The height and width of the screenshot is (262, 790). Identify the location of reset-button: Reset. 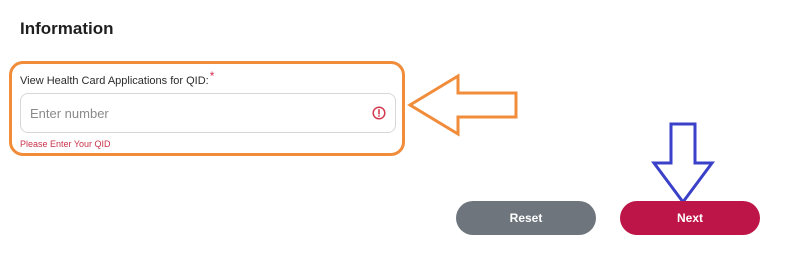
(526, 218).